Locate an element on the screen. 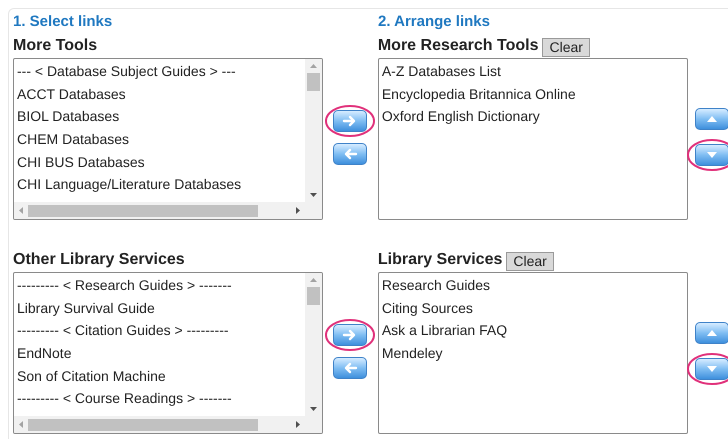 This screenshot has height=439, width=728. list-option: --------- < Research Guides > ------- is located at coordinates (124, 285).